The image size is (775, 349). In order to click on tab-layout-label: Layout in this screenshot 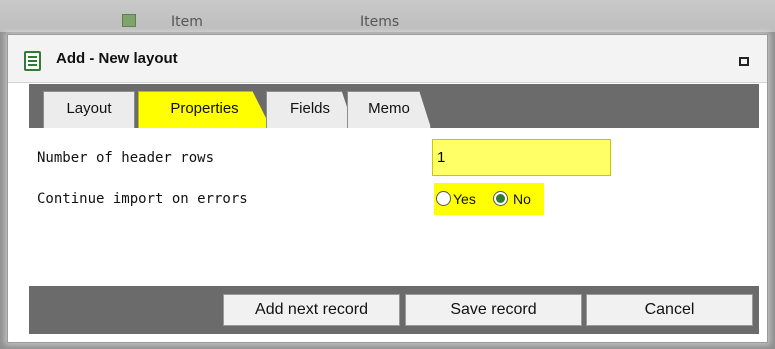, I will do `click(89, 108)`.